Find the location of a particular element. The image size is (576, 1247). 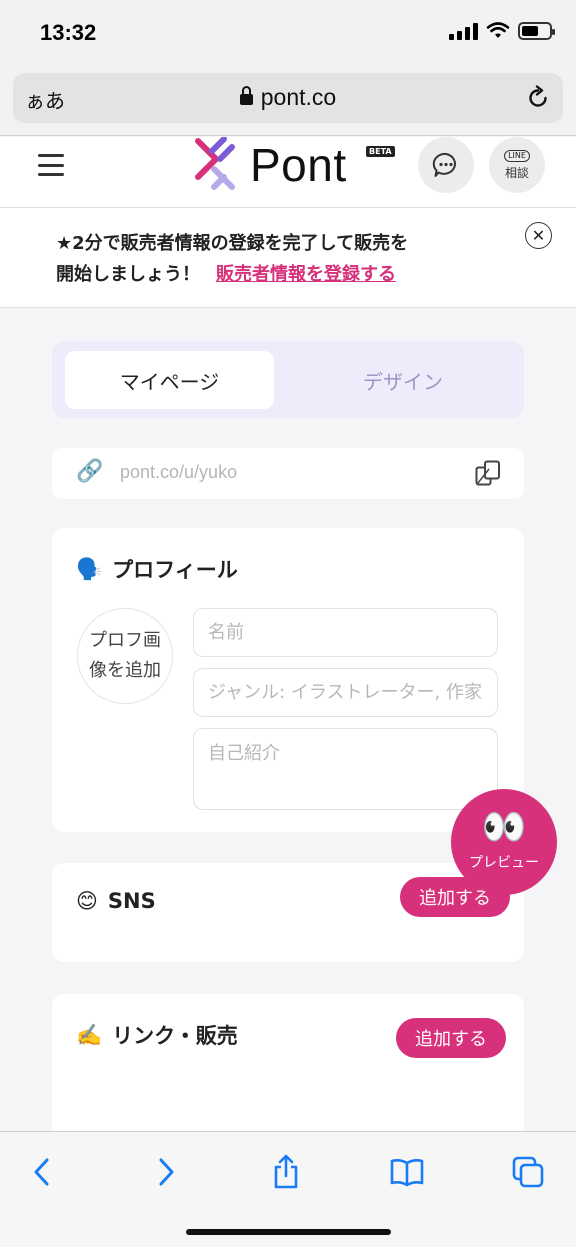

links-card: ✍️ リンク・販売 追加する is located at coordinates (288, 1074).